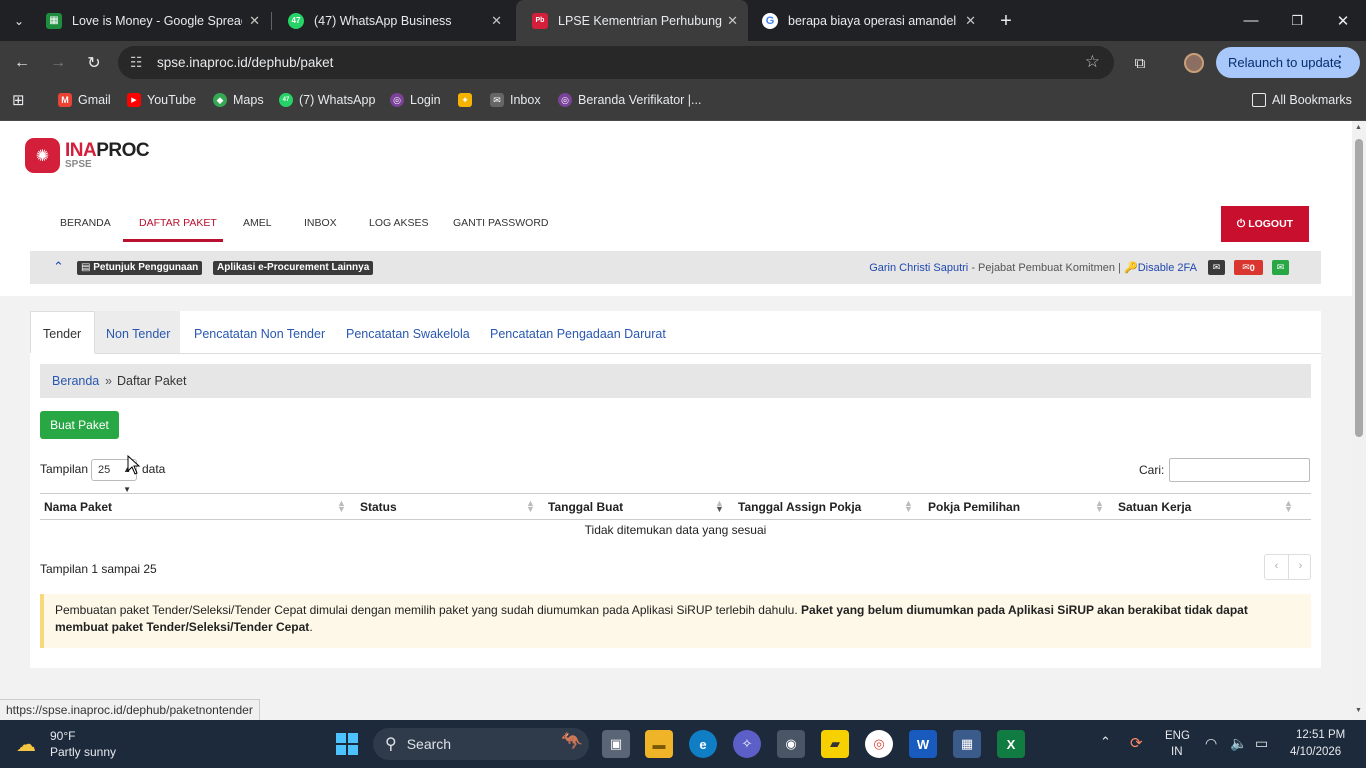  Describe the element at coordinates (1105, 742) in the screenshot. I see `tray-chevron-up-icon: ⌃` at that location.